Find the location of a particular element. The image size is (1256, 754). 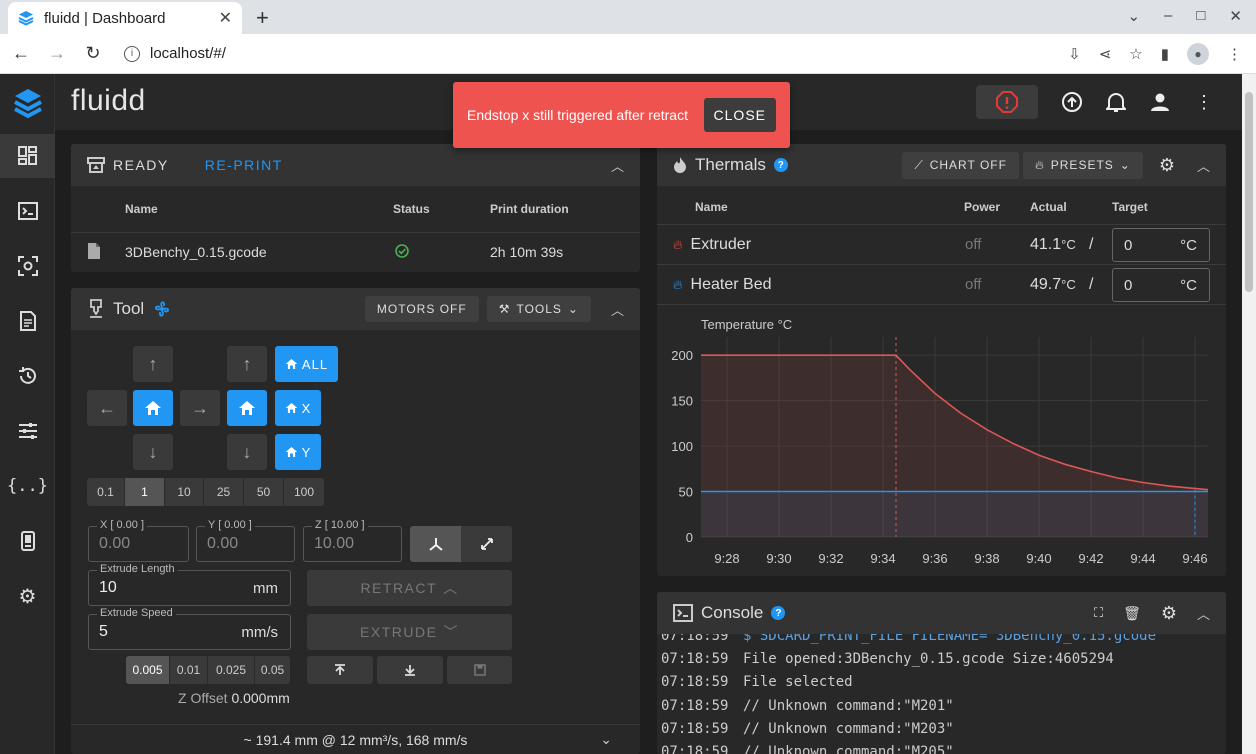

app-brand: fluidd is located at coordinates (108, 100).